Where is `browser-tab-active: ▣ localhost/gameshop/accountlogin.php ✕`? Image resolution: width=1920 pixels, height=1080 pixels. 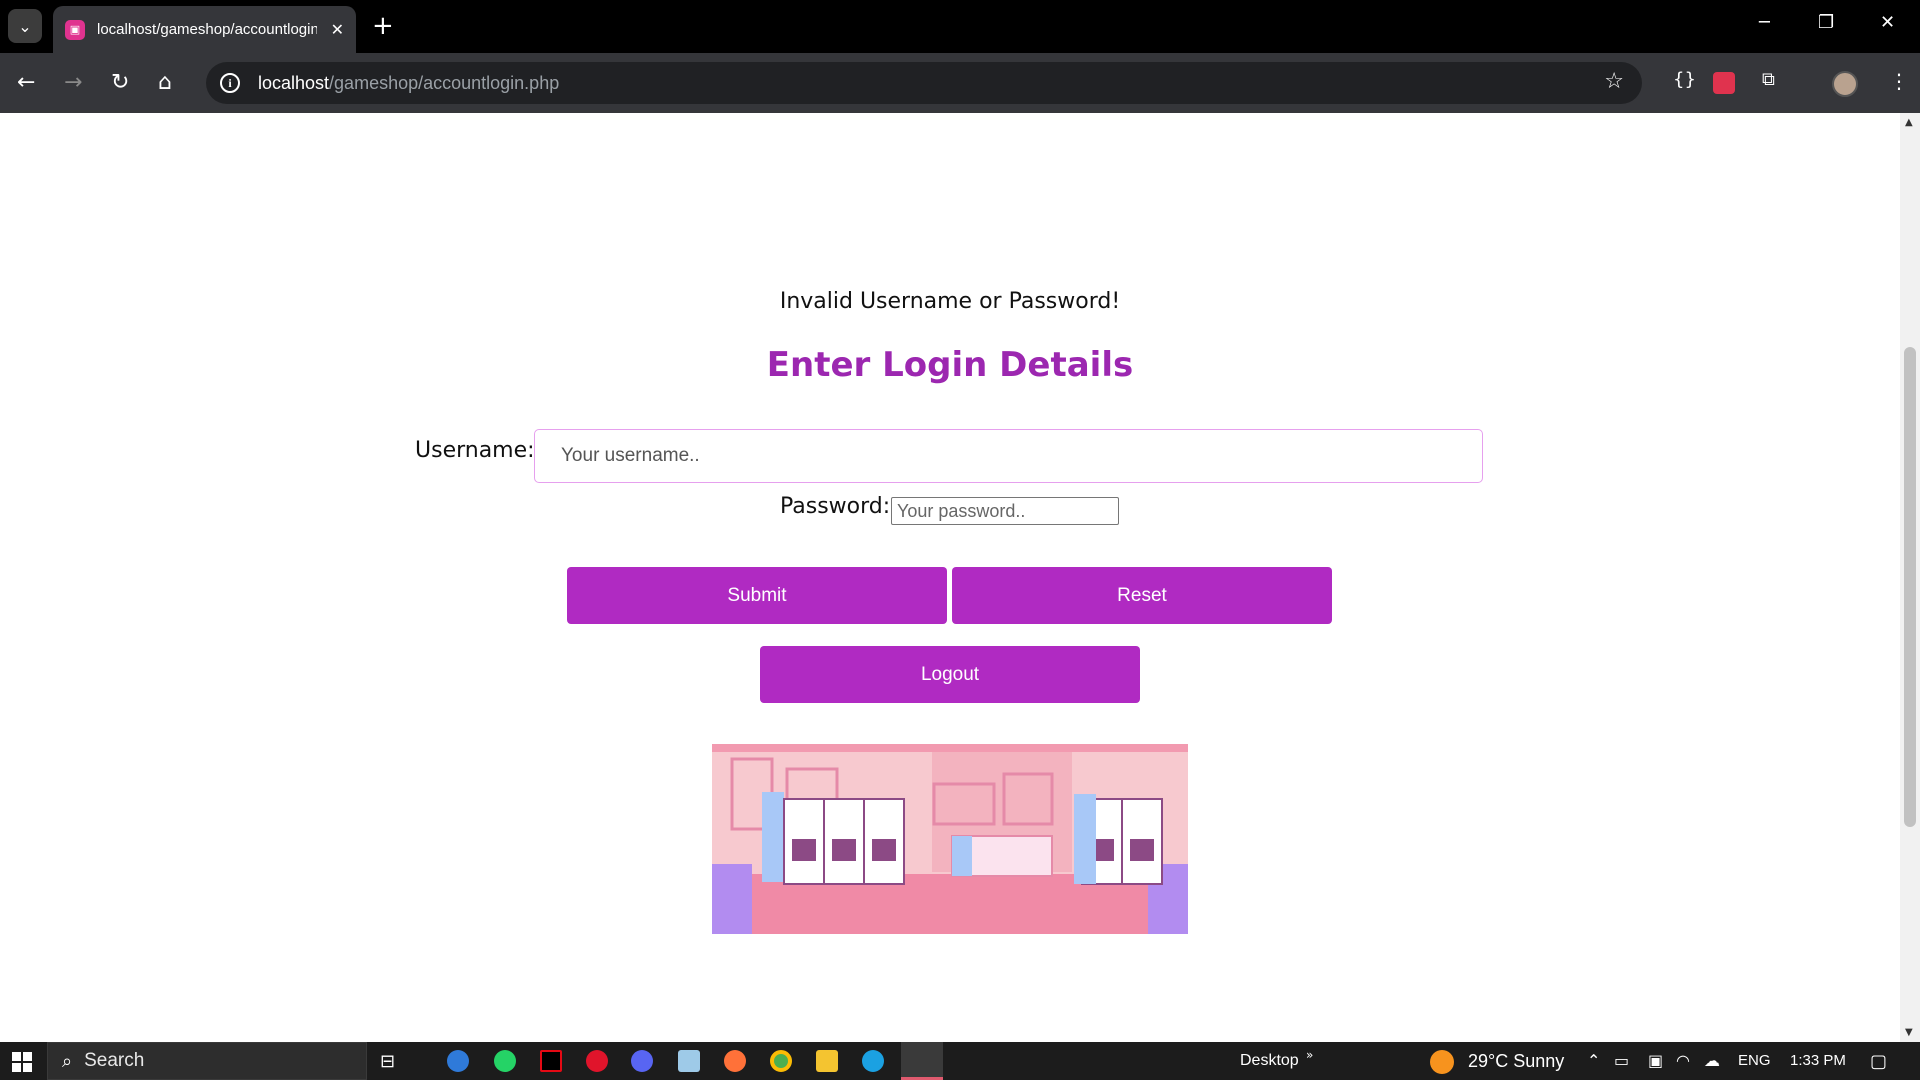 browser-tab-active: ▣ localhost/gameshop/accountlogin.php ✕ is located at coordinates (204, 29).